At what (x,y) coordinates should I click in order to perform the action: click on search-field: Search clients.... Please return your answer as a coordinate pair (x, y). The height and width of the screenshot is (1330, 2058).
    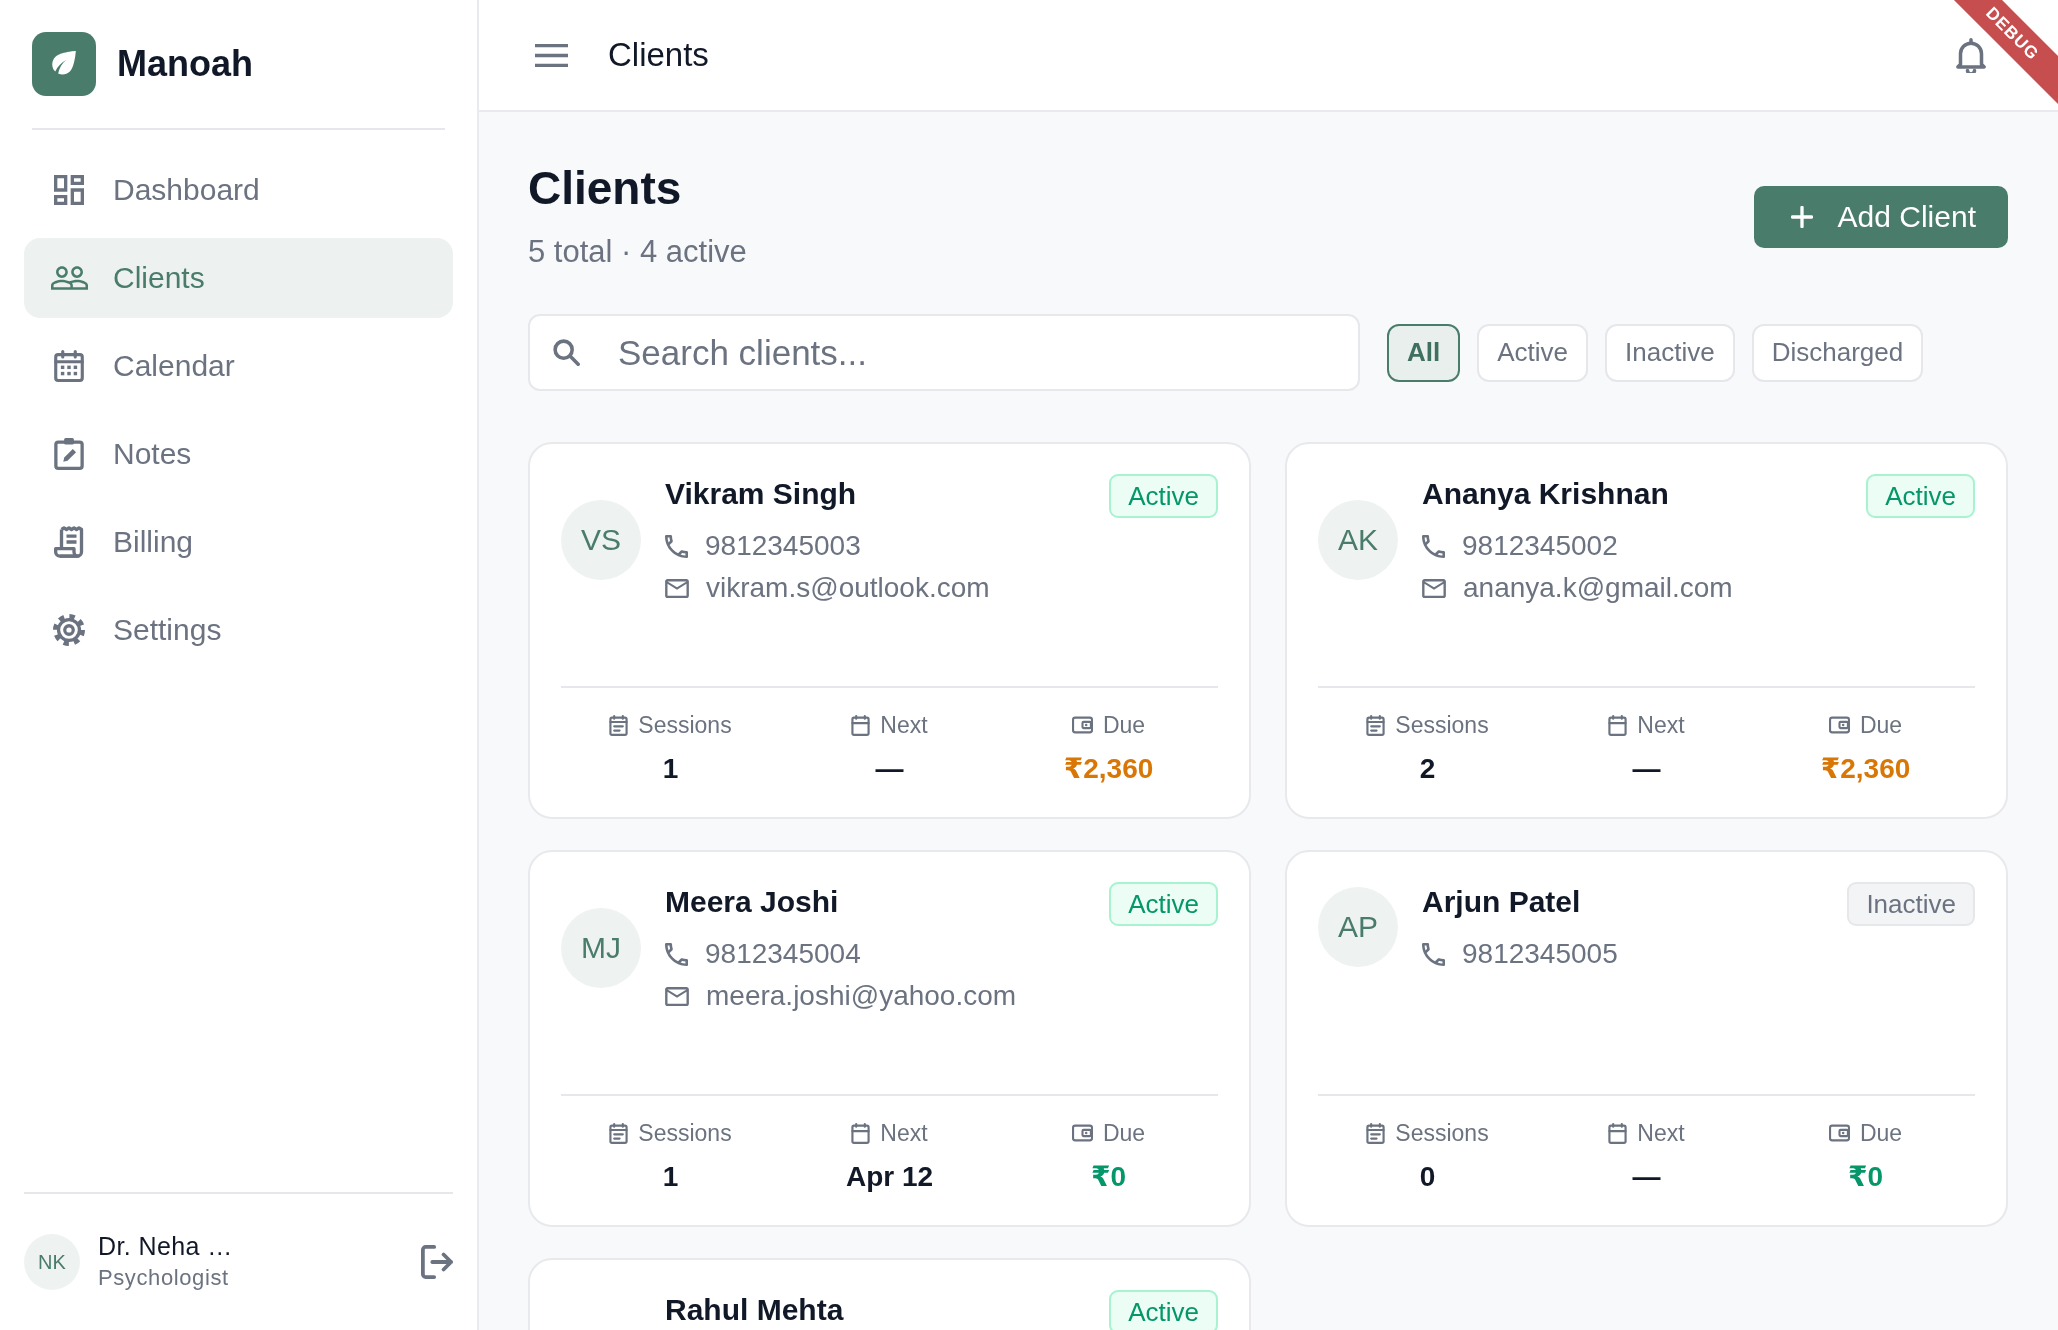
    Looking at the image, I should click on (944, 352).